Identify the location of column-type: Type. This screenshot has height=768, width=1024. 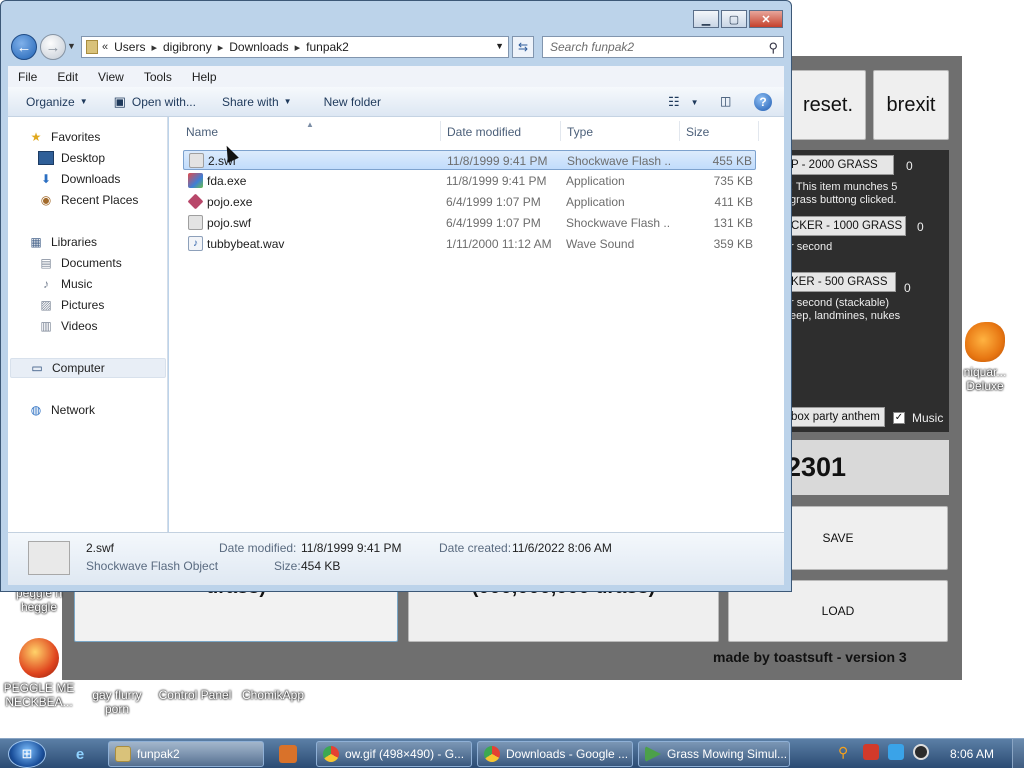
(580, 132).